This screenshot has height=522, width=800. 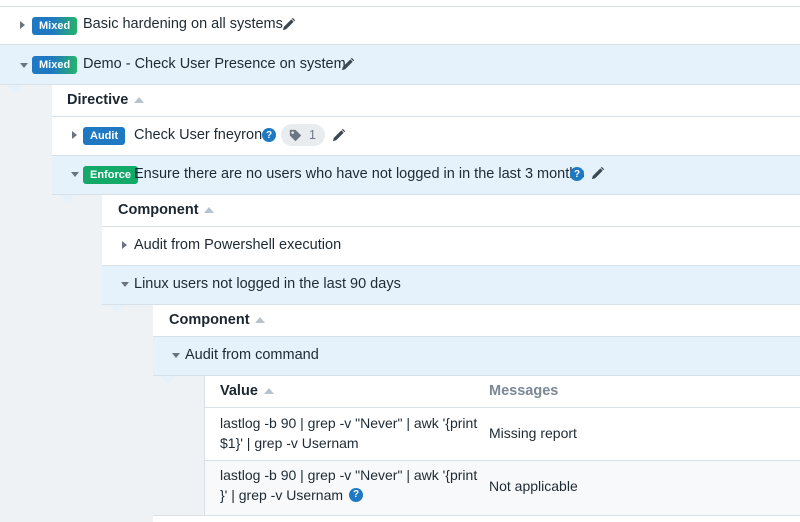 I want to click on tags-pill: 1, so click(x=303, y=135).